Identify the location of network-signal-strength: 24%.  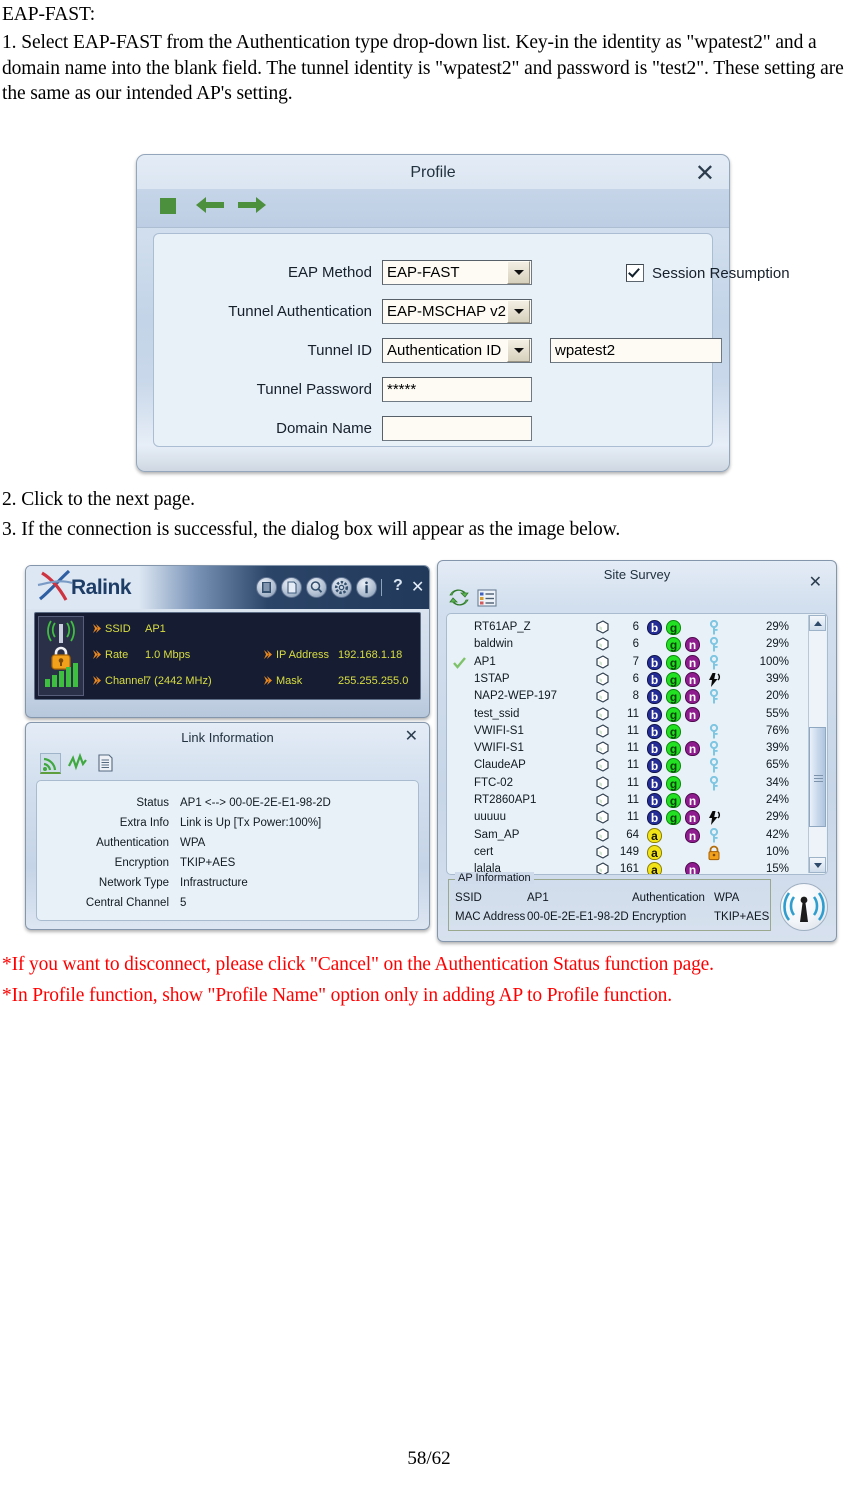
(777, 800).